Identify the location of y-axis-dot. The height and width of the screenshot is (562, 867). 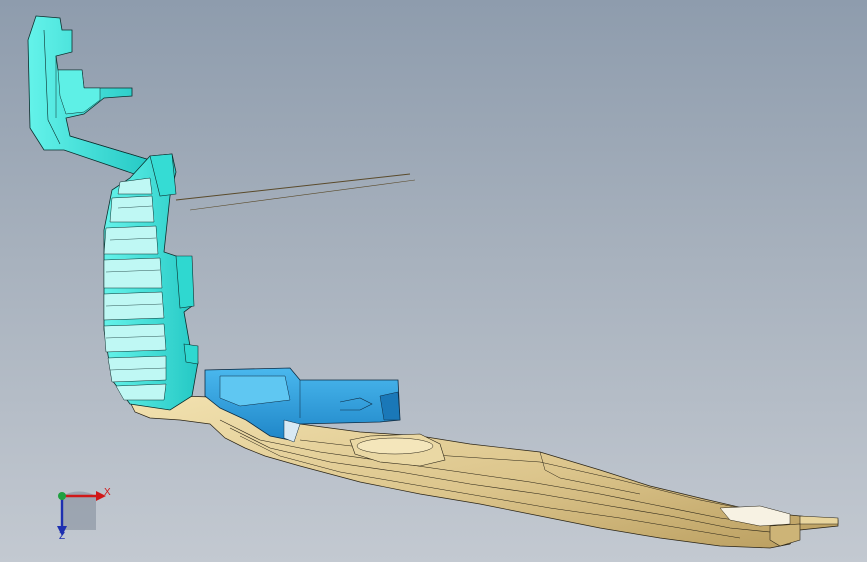
(62, 496).